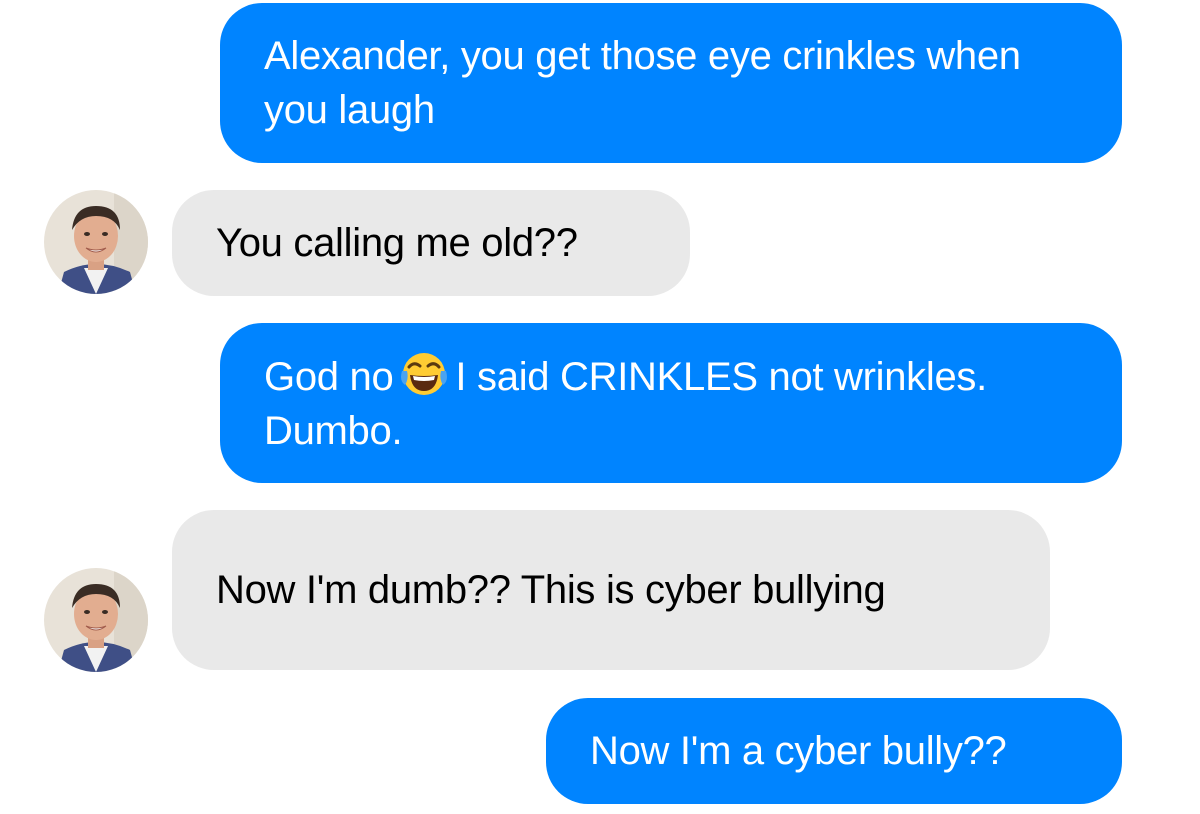 This screenshot has height=814, width=1200. I want to click on message-bubble-incoming: You calling me old??, so click(431, 243).